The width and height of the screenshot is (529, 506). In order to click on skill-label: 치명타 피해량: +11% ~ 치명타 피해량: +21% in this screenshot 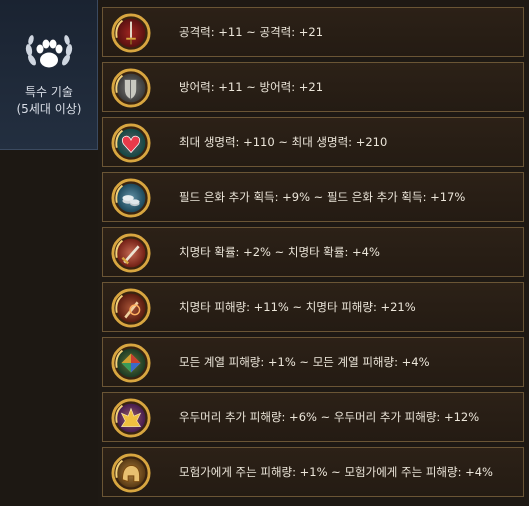, I will do `click(297, 307)`.